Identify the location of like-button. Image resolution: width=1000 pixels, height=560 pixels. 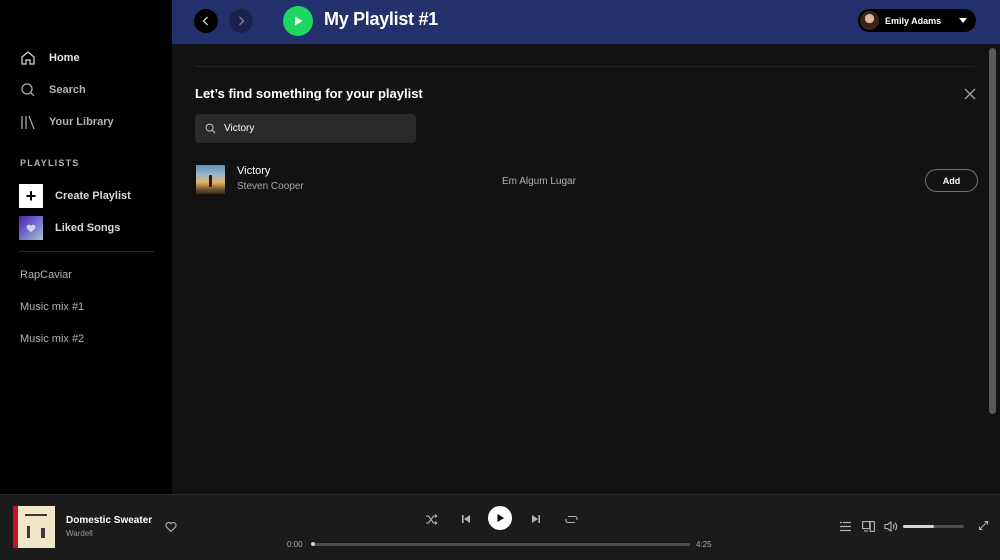
(171, 526).